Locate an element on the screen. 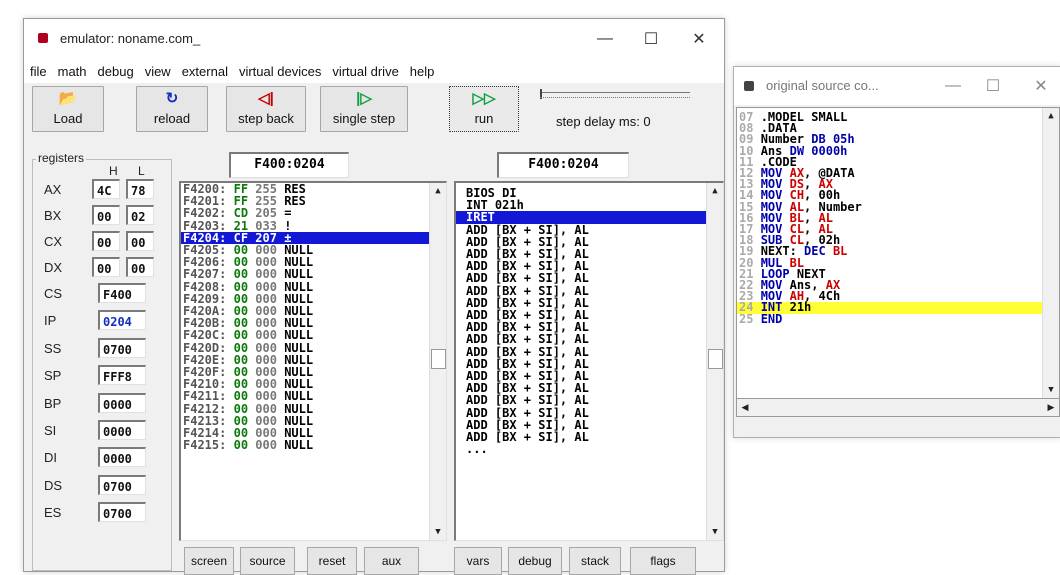 This screenshot has width=1060, height=575. source-scrollbar: ▲ ▼ is located at coordinates (1050, 253).